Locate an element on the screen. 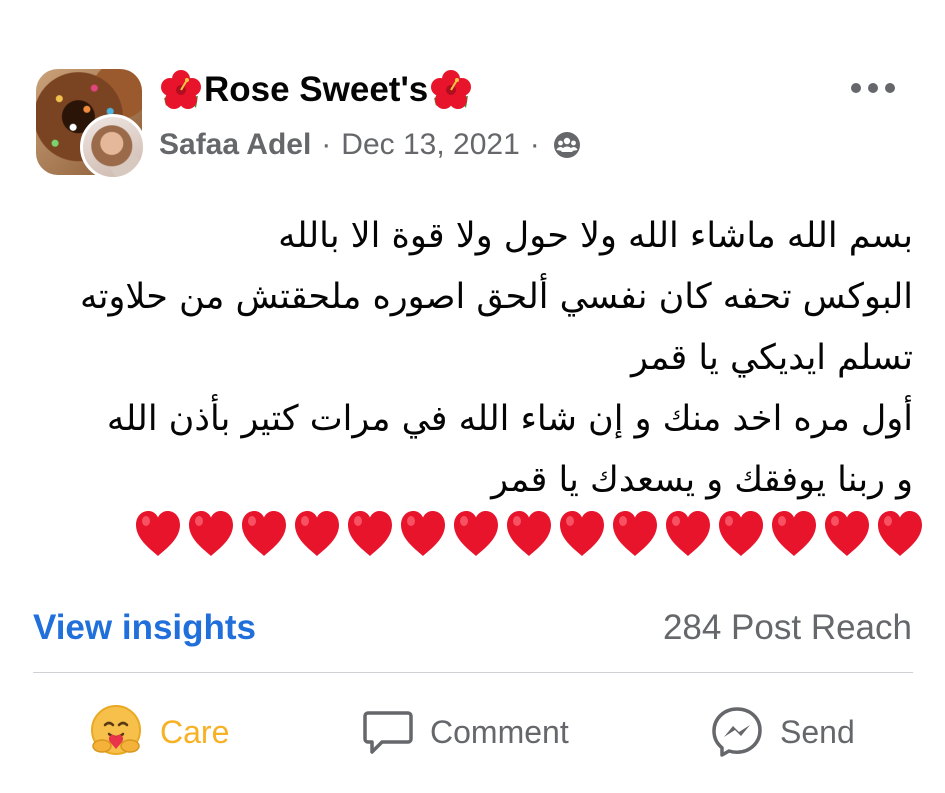 This screenshot has height=793, width=945. post-action-bar: Care Comment Send is located at coordinates (472, 732).